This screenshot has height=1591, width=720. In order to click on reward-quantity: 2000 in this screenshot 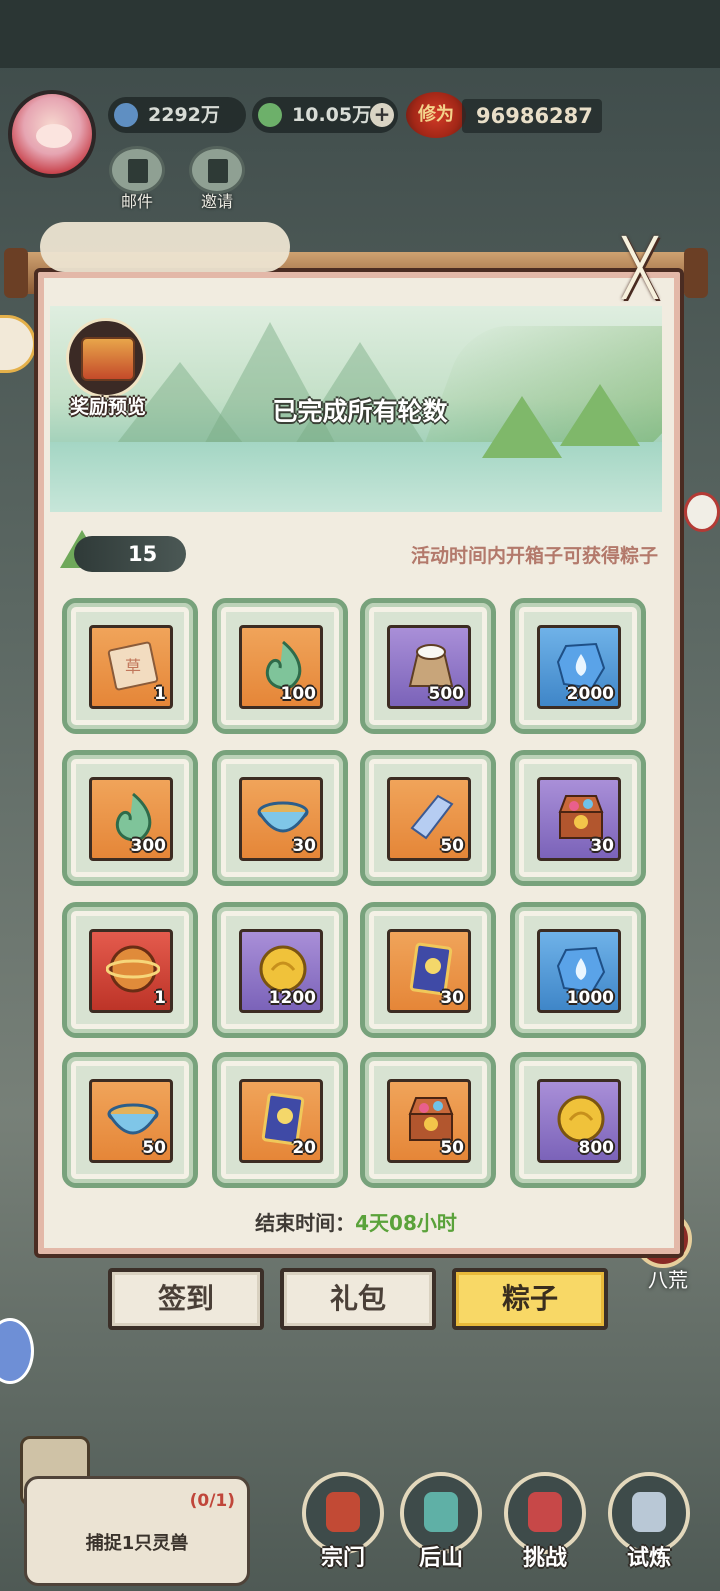, I will do `click(590, 694)`.